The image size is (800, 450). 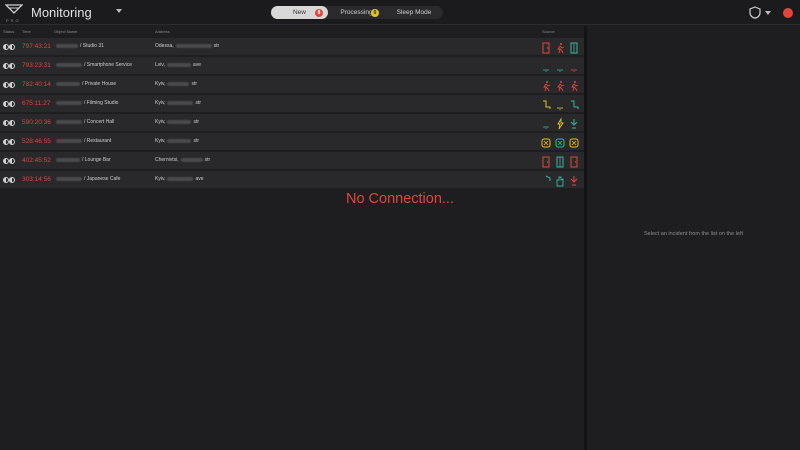 I want to click on new-count-badge: 8, so click(x=319, y=12).